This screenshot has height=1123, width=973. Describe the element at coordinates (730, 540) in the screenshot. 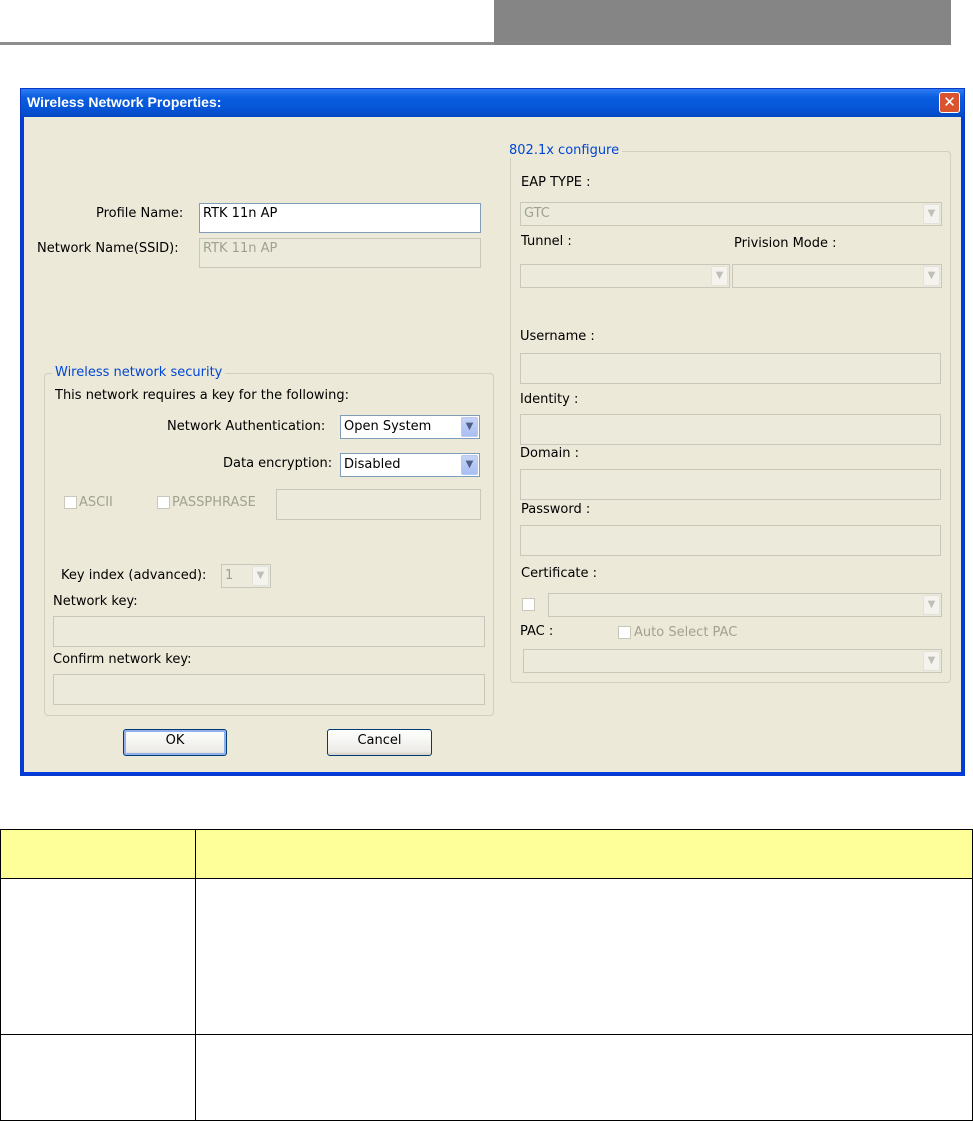

I see `password-input` at that location.